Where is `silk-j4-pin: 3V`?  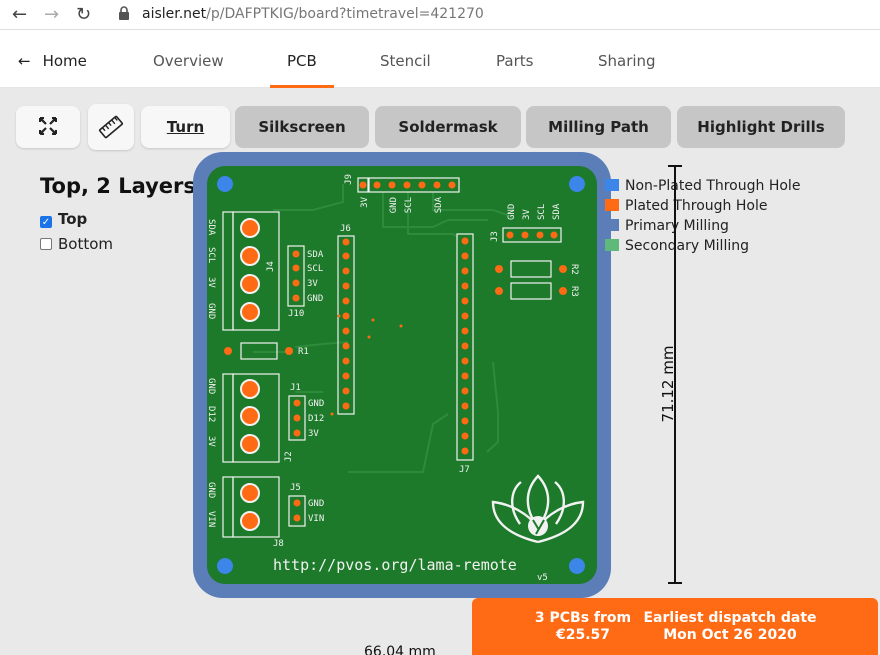 silk-j4-pin: 3V is located at coordinates (211, 282).